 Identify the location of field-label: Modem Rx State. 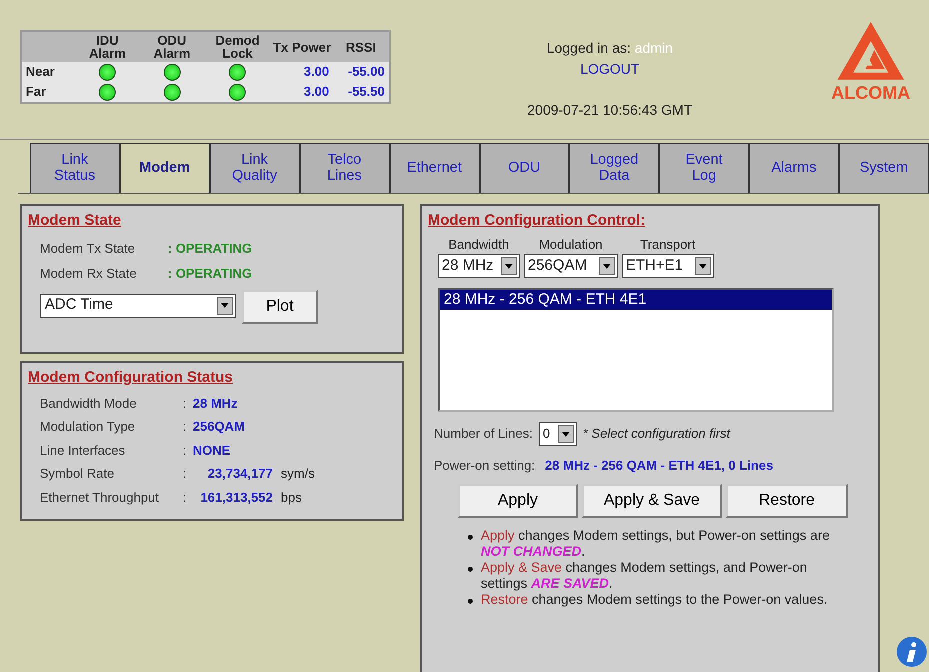
(89, 274).